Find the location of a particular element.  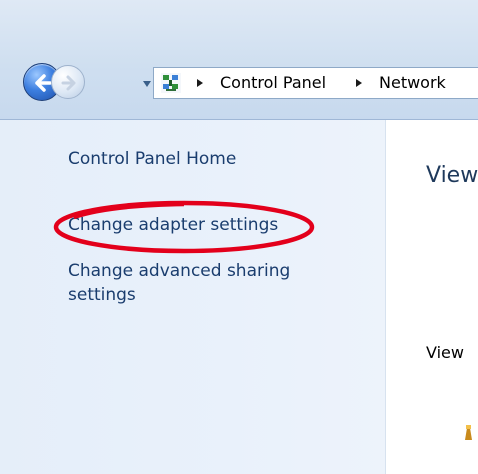

forward-button is located at coordinates (68, 82).